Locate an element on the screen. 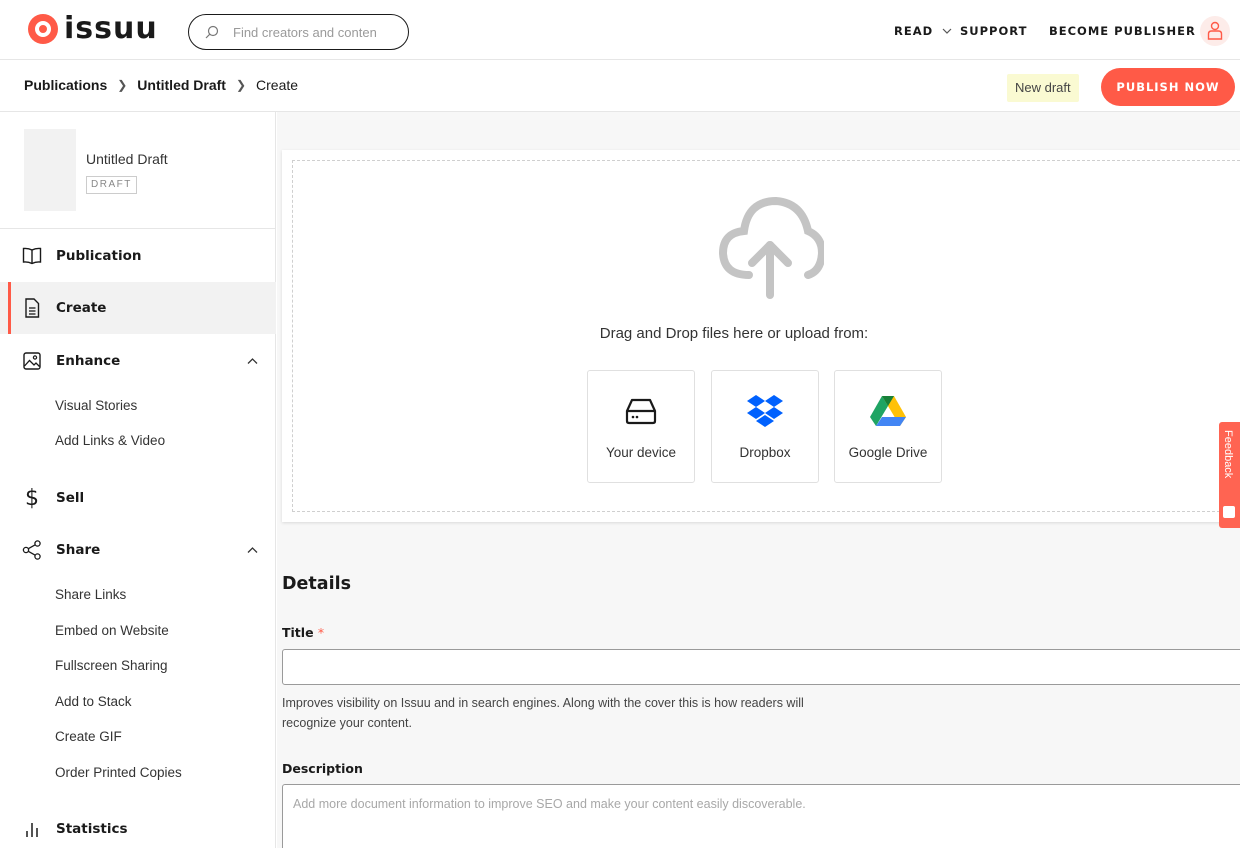 The width and height of the screenshot is (1240, 848). sidebar-item-label: Publication is located at coordinates (99, 256).